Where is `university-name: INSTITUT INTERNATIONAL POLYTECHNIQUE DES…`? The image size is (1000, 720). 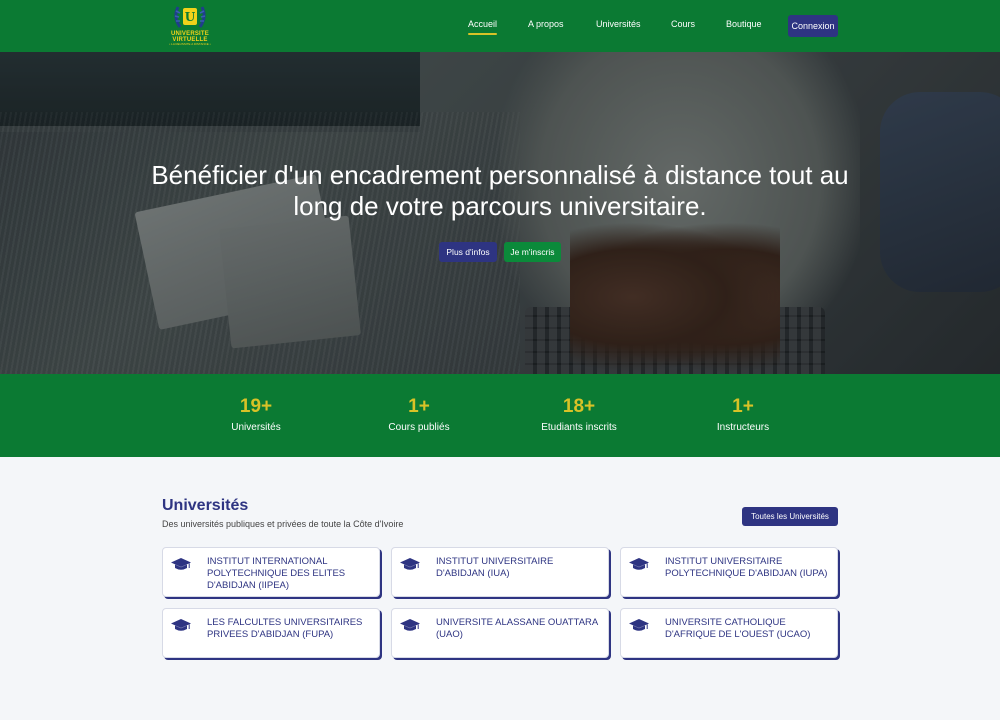 university-name: INSTITUT INTERNATIONAL POLYTECHNIQUE DES… is located at coordinates (276, 573).